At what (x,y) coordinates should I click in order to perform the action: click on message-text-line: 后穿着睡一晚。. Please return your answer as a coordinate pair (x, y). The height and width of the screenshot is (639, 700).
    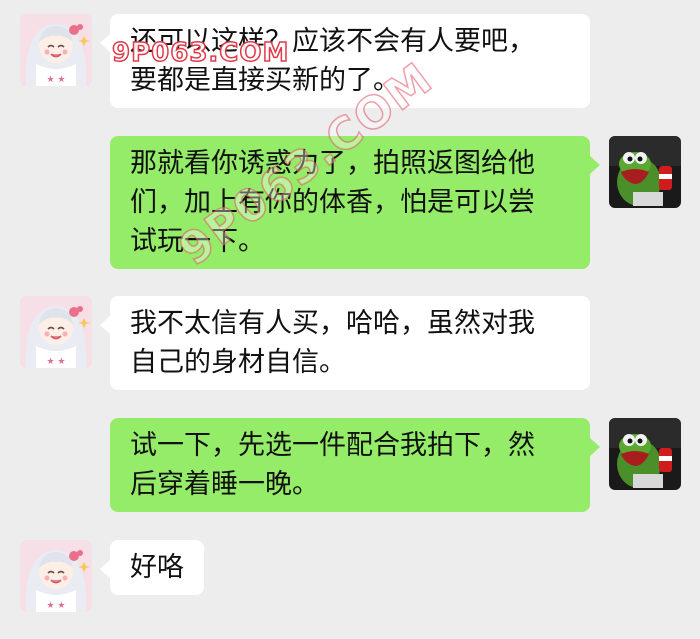
    Looking at the image, I should click on (224, 484).